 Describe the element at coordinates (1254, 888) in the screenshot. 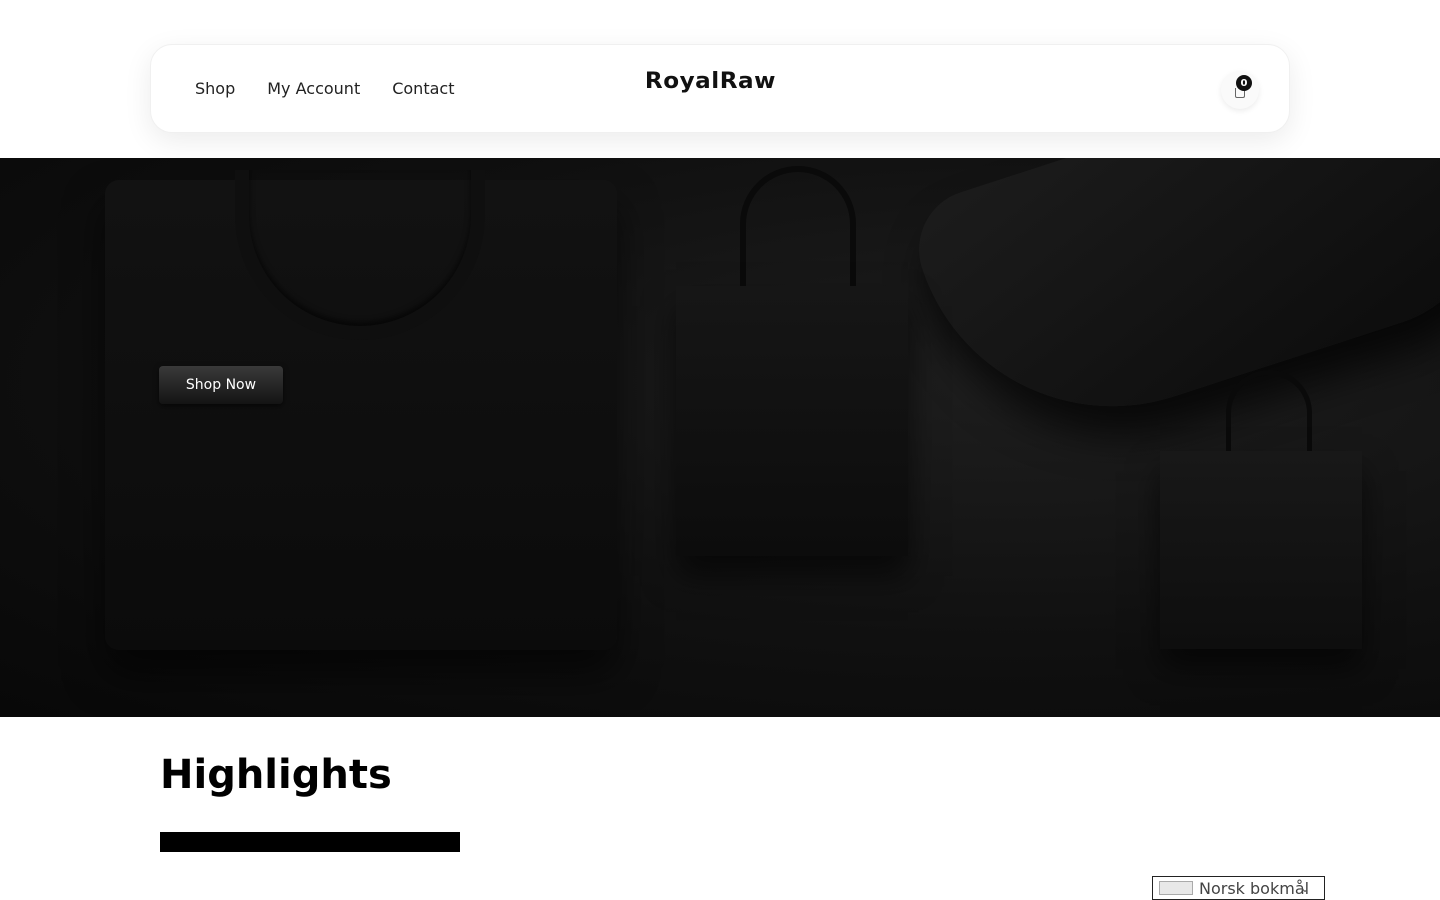

I see `language-label: Norsk bokmål` at that location.